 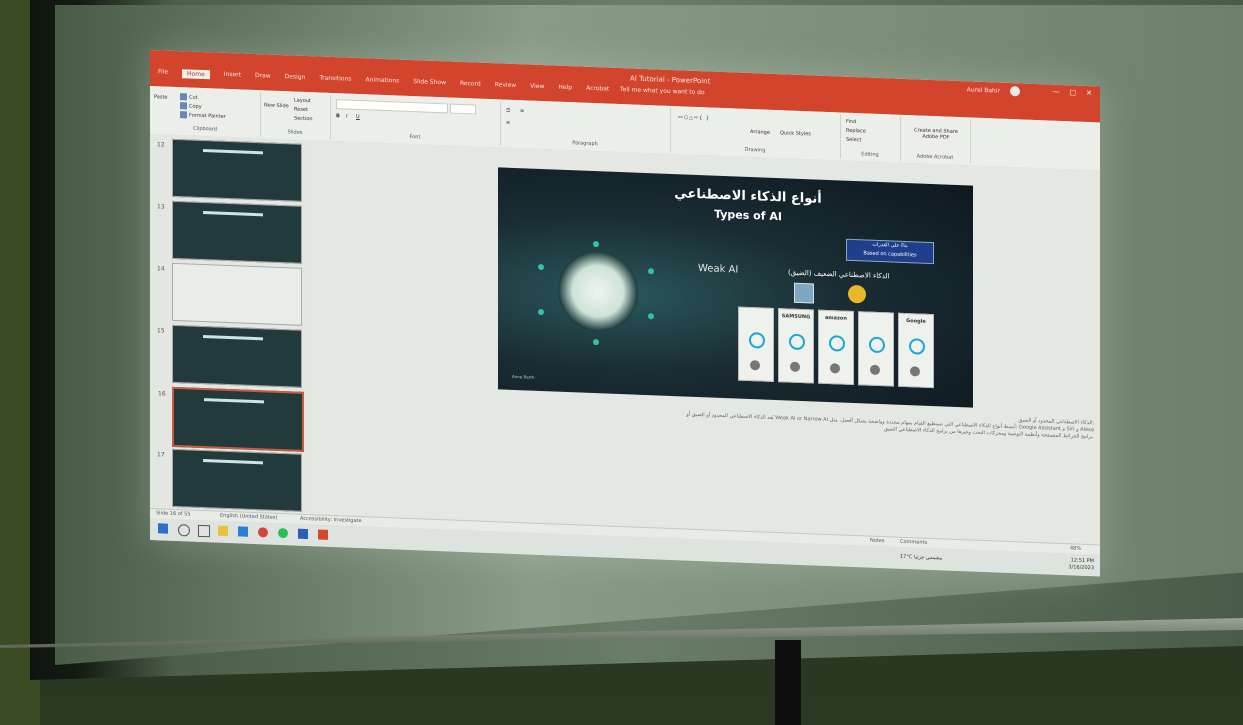 What do you see at coordinates (229, 480) in the screenshot?
I see `slide-thumbnail: 17` at bounding box center [229, 480].